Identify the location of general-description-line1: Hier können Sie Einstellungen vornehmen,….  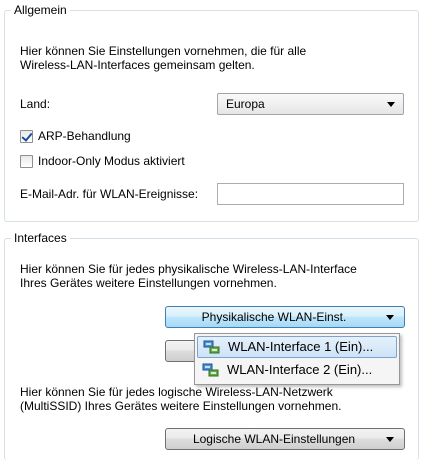
(163, 51).